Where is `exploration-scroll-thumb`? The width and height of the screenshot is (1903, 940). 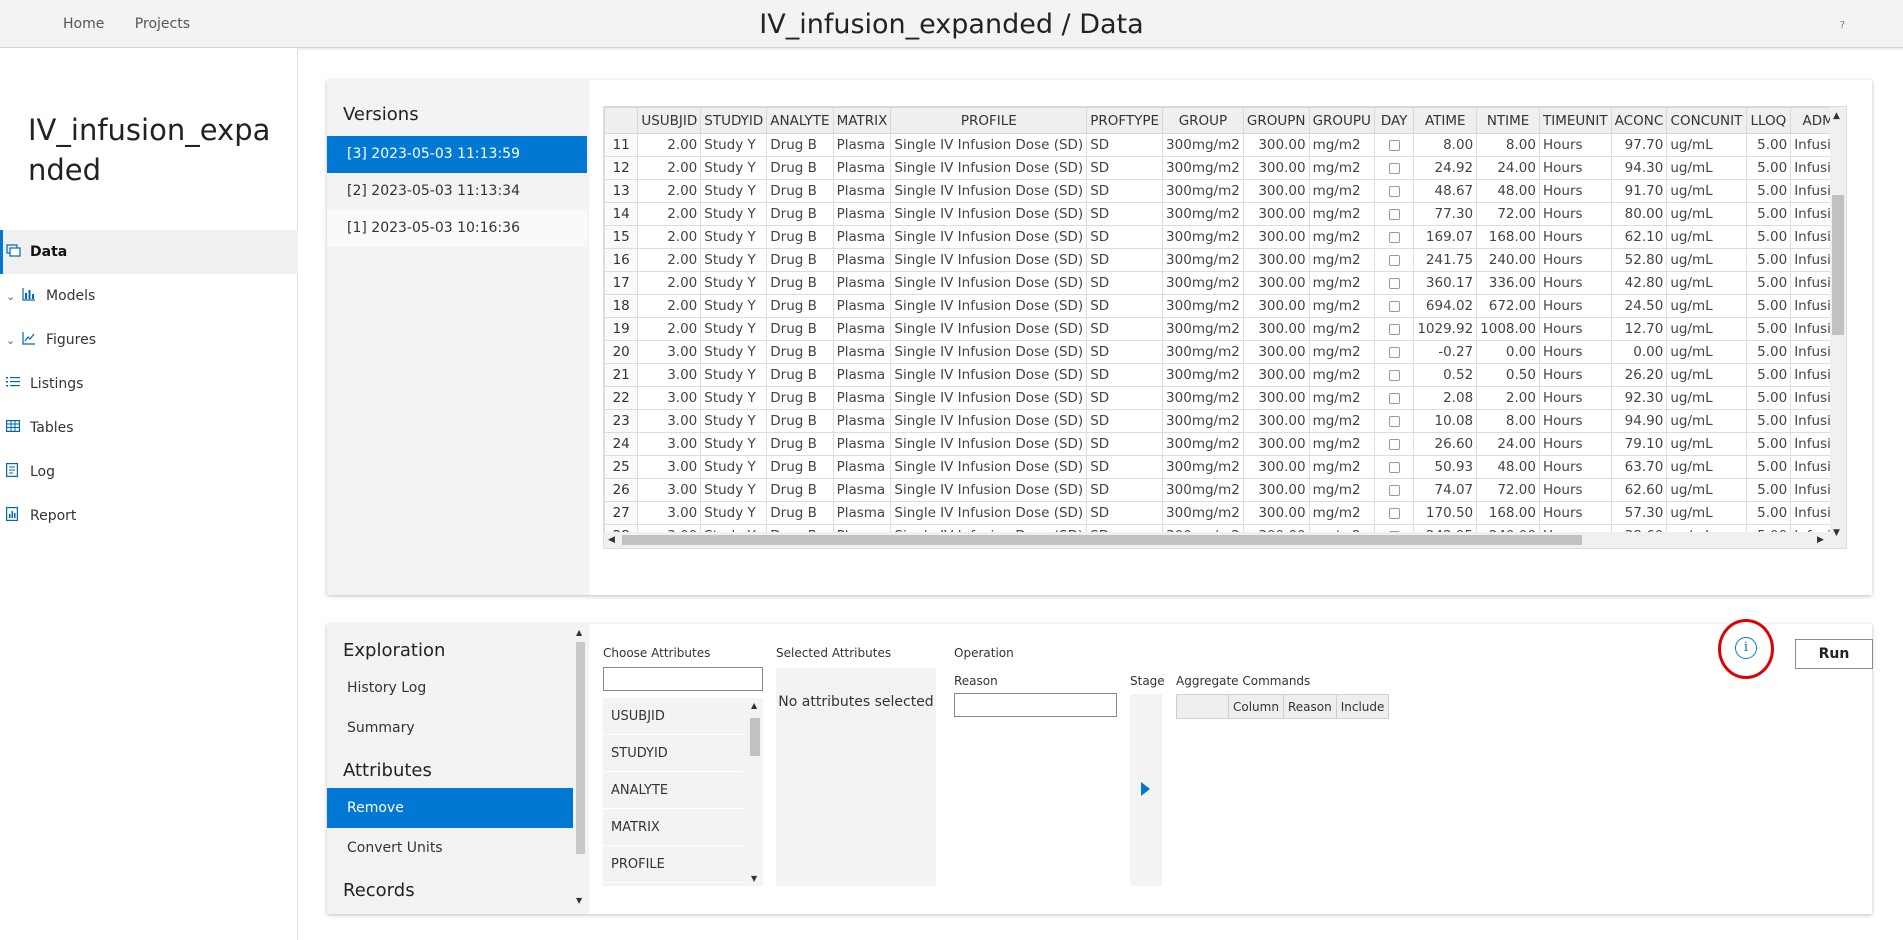 exploration-scroll-thumb is located at coordinates (580, 748).